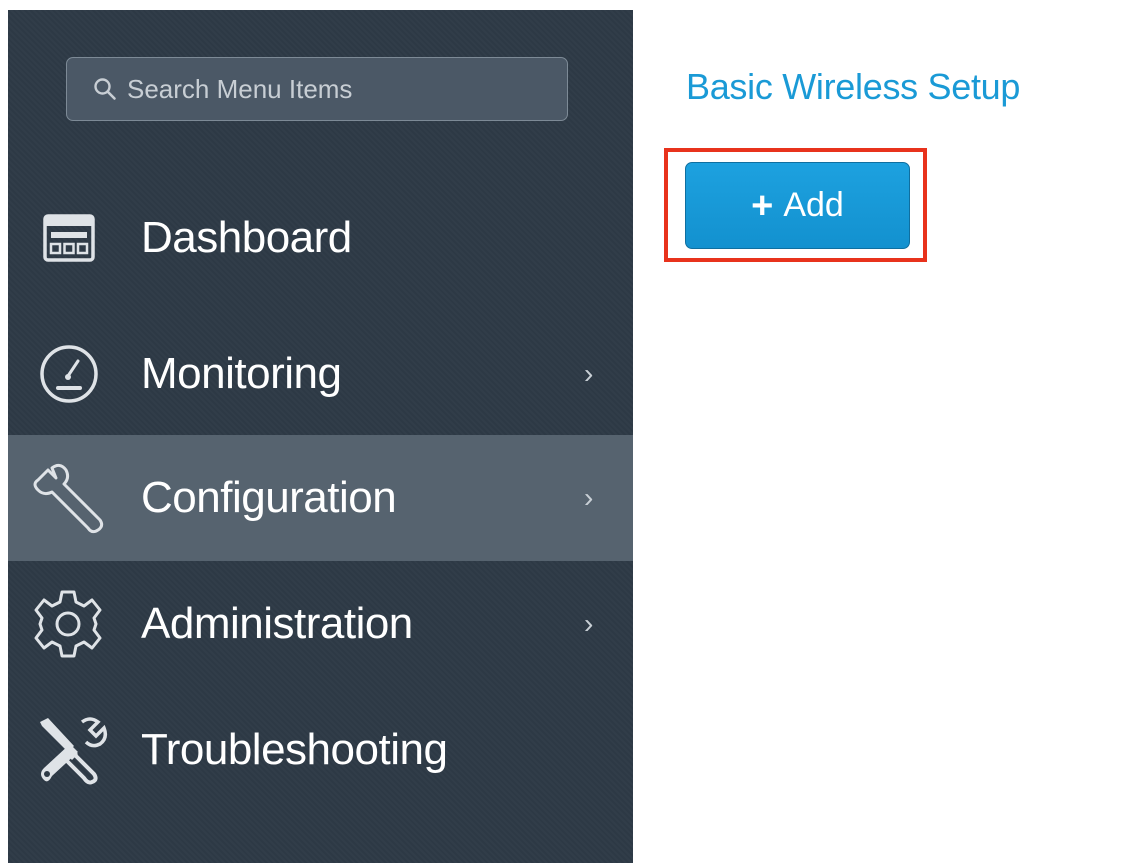  What do you see at coordinates (246, 237) in the screenshot?
I see `sidebar-item-label: Dashboard` at bounding box center [246, 237].